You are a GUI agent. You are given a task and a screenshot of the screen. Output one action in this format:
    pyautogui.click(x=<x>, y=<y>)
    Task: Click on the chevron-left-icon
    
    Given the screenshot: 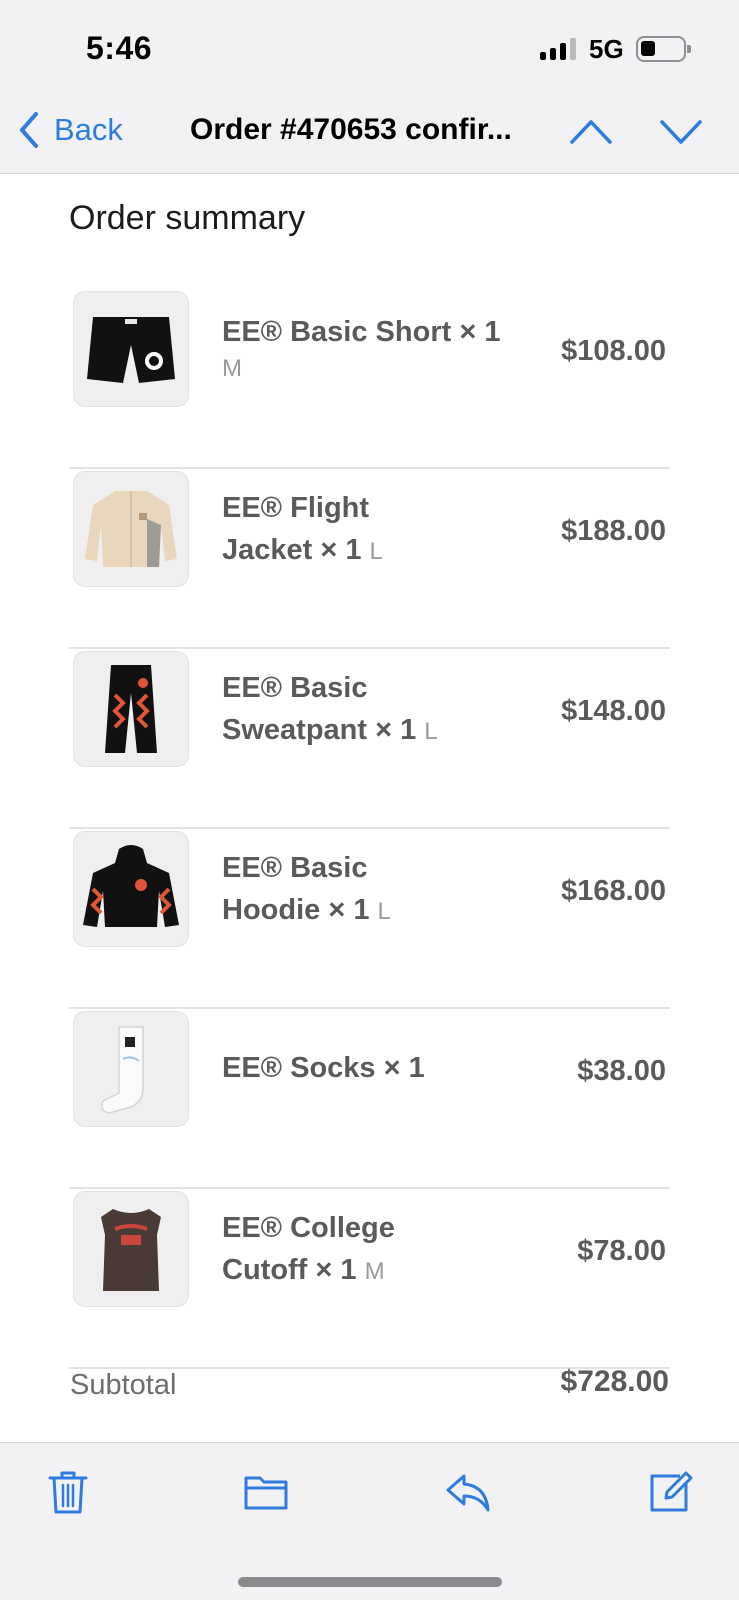 What is the action you would take?
    pyautogui.click(x=29, y=130)
    